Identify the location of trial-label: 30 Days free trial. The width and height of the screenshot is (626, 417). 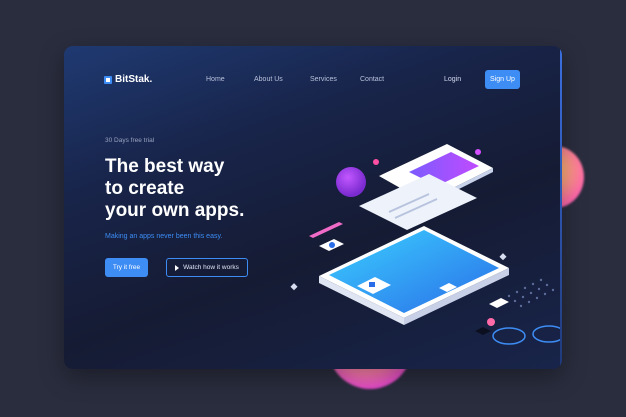
(130, 140).